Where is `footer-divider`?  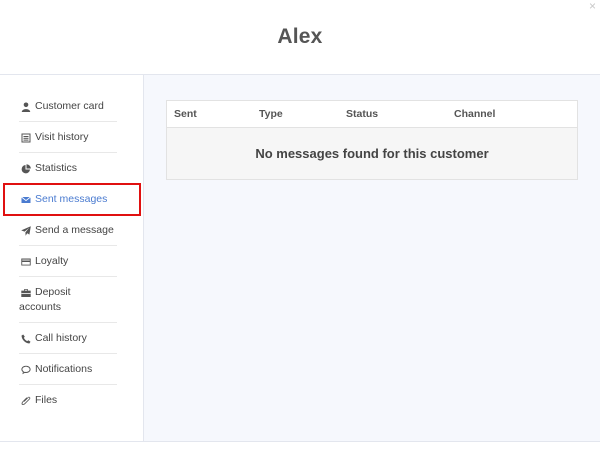
footer-divider is located at coordinates (300, 441).